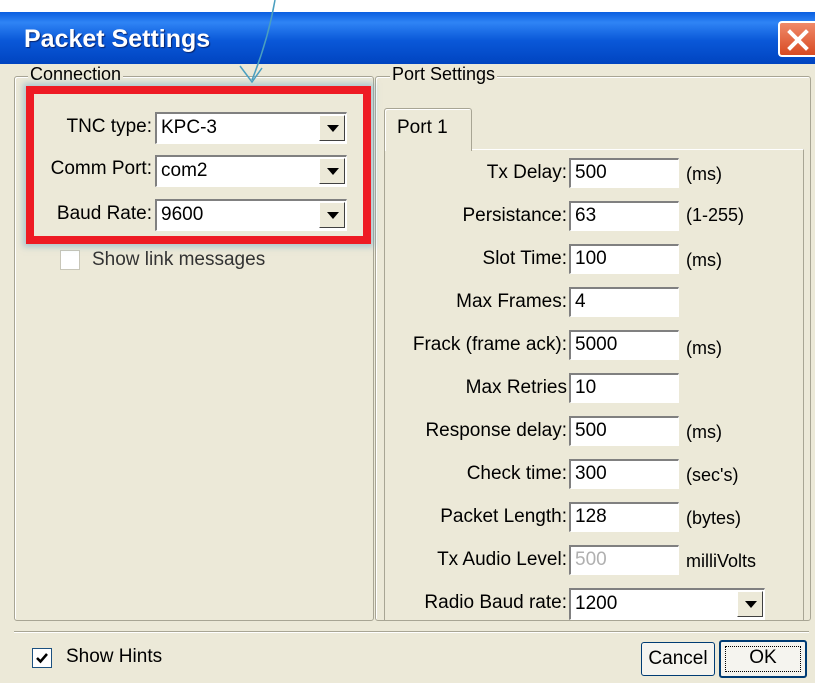 This screenshot has width=815, height=683. I want to click on frack-label: Frack (frame ack):, so click(489, 344).